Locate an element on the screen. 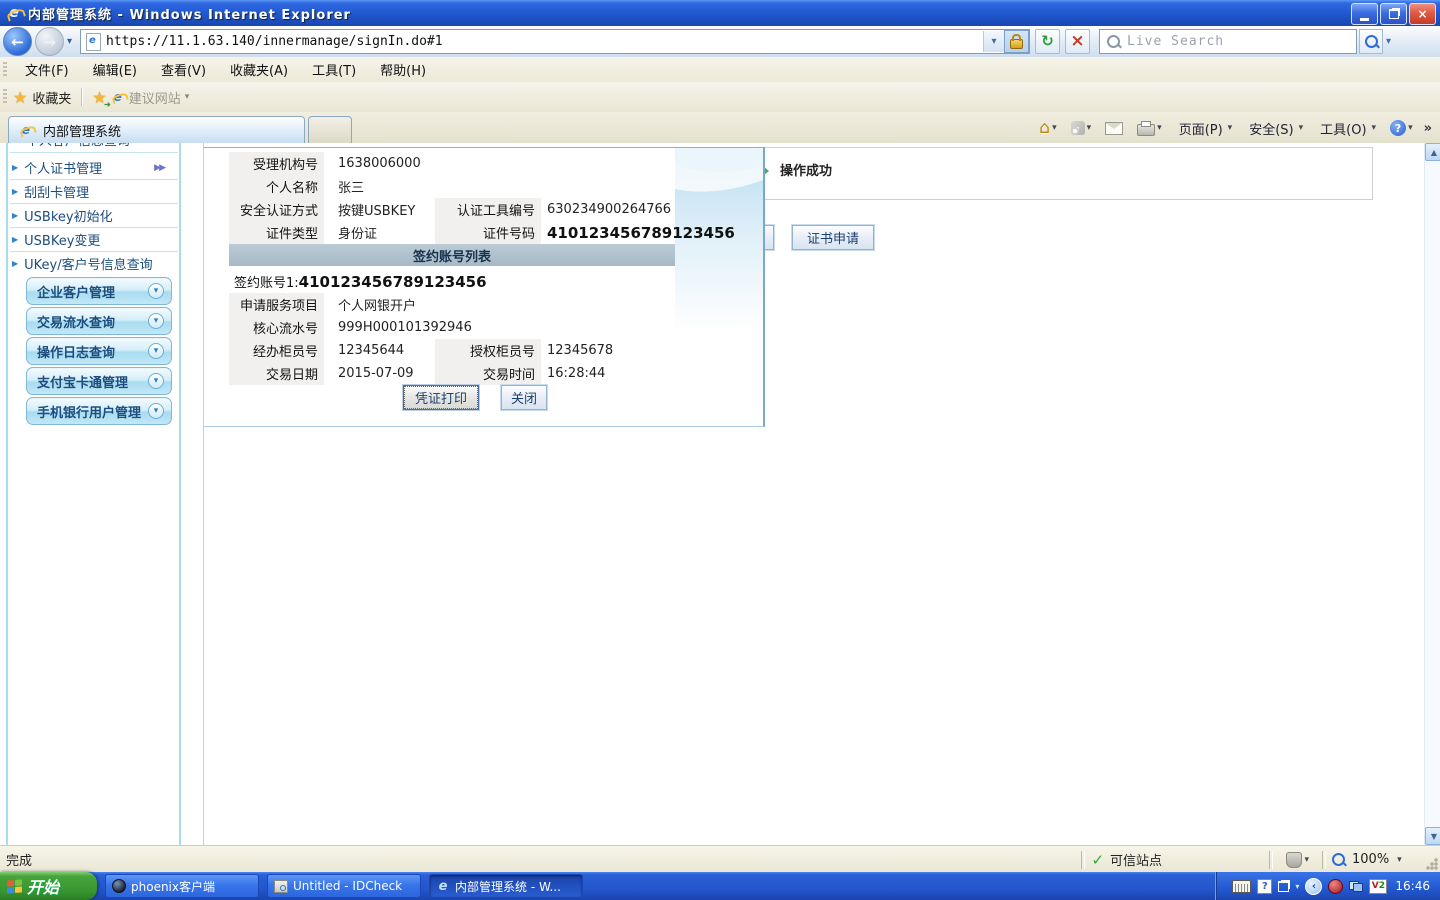  sidebar-section-operation-log: 操作日志查询 ▾ is located at coordinates (99, 351).